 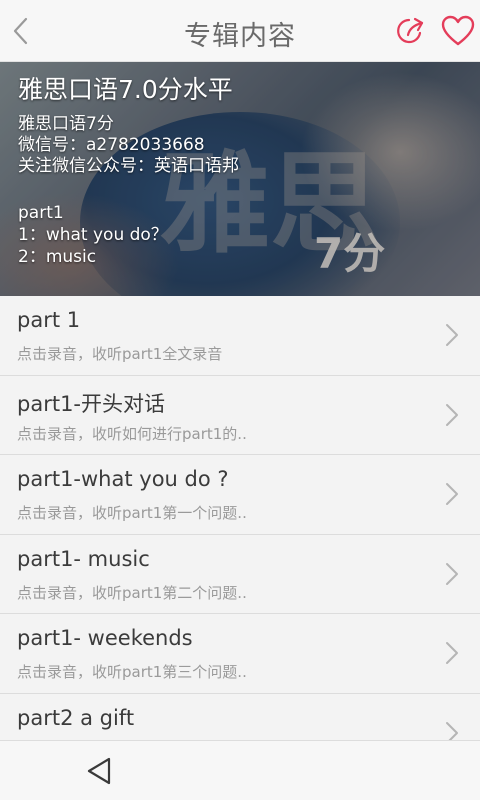 I want to click on list-item: part 1 点击录音，收听part1全文录音, so click(x=240, y=336).